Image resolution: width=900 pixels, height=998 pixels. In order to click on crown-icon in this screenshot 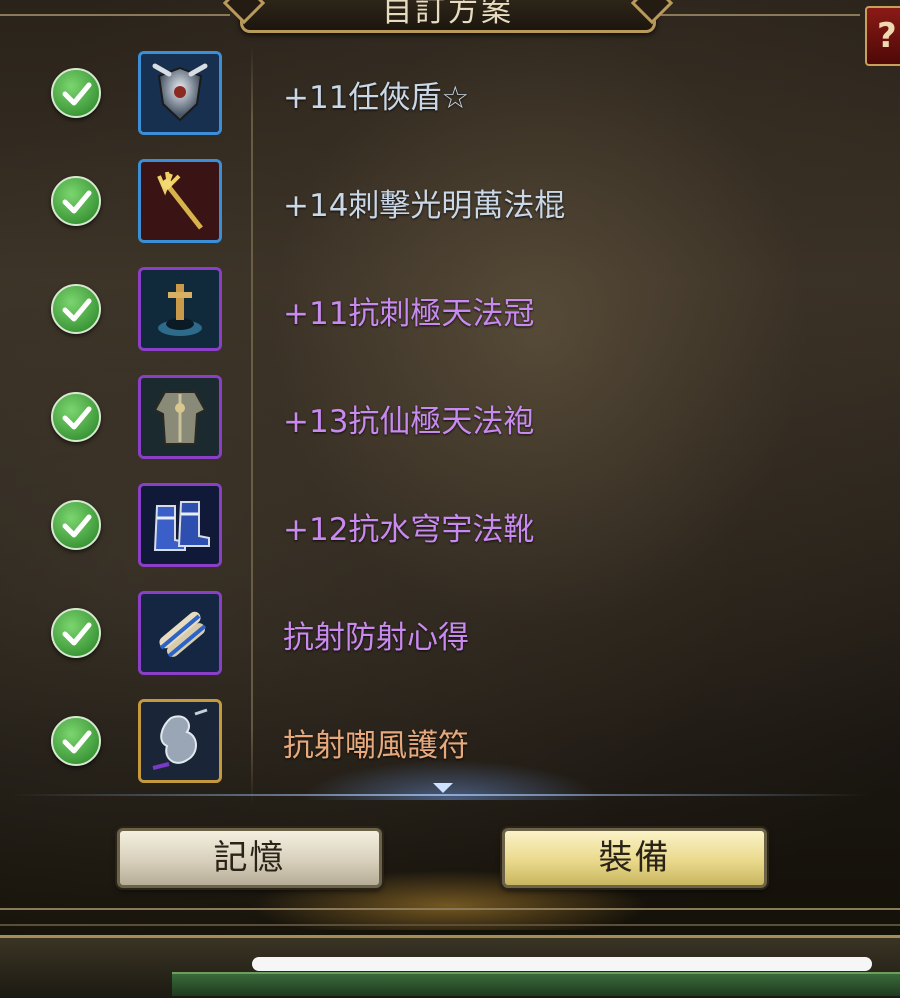, I will do `click(180, 309)`.